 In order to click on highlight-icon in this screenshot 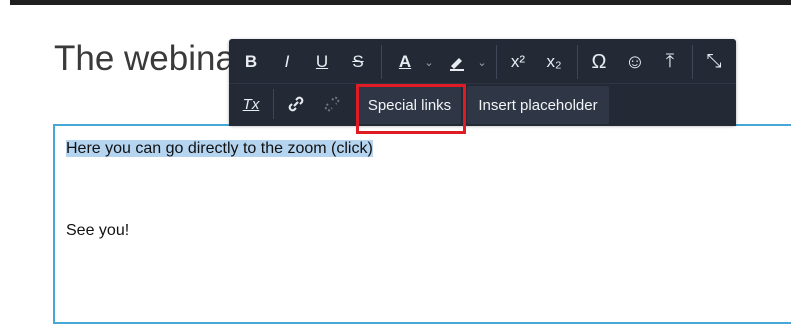, I will do `click(457, 62)`.